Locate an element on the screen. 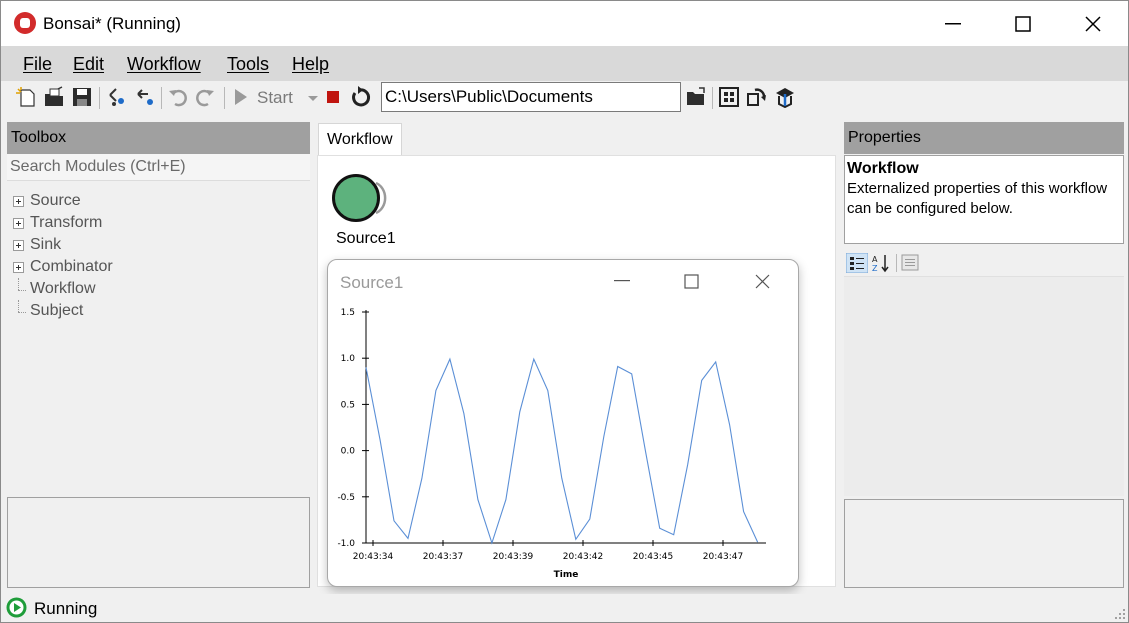  resize-grip-icon is located at coordinates (1120, 614).